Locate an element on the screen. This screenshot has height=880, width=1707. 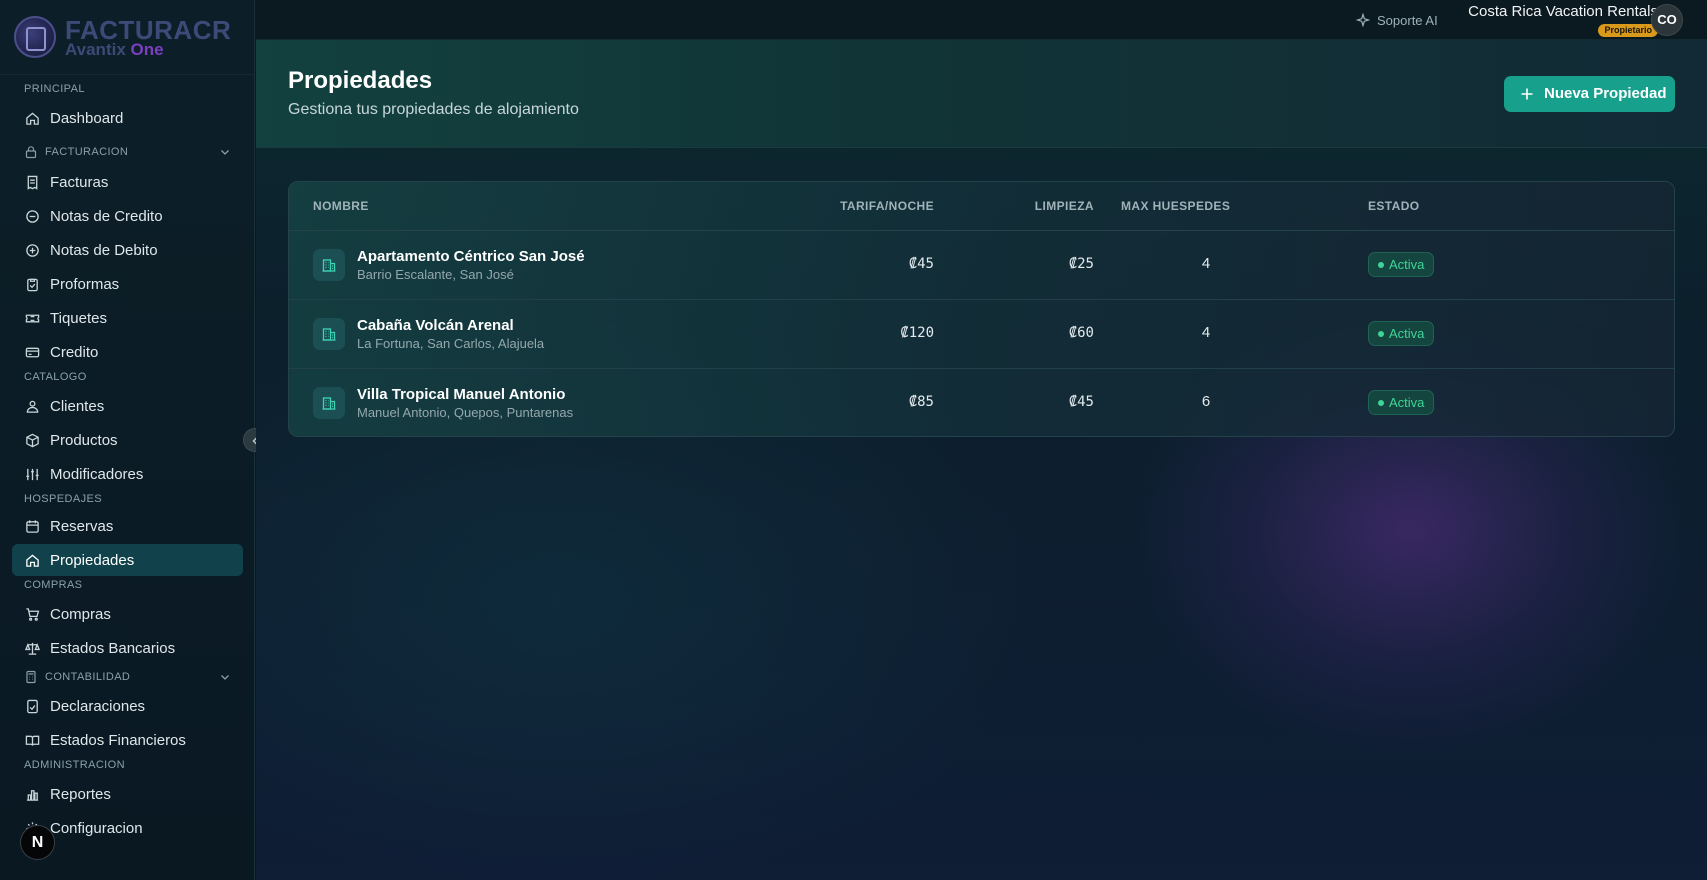
sidebar-item-label: Proformas is located at coordinates (85, 284).